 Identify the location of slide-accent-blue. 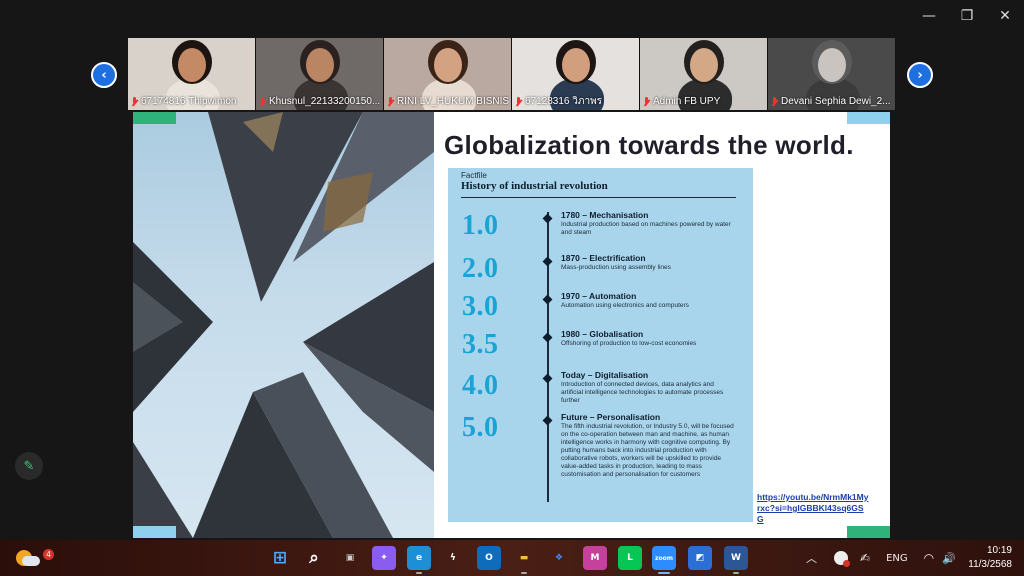
(154, 532).